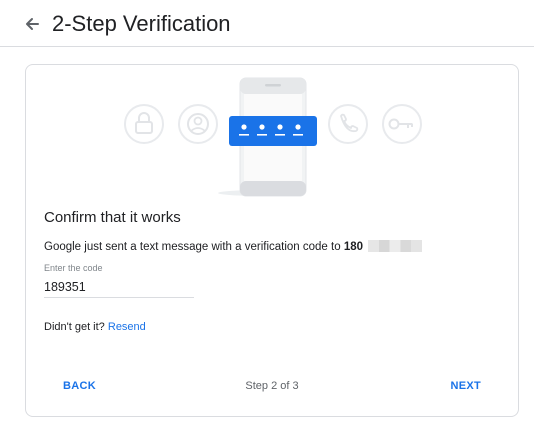 The image size is (534, 444). What do you see at coordinates (395, 246) in the screenshot?
I see `redacted-phone-digits` at bounding box center [395, 246].